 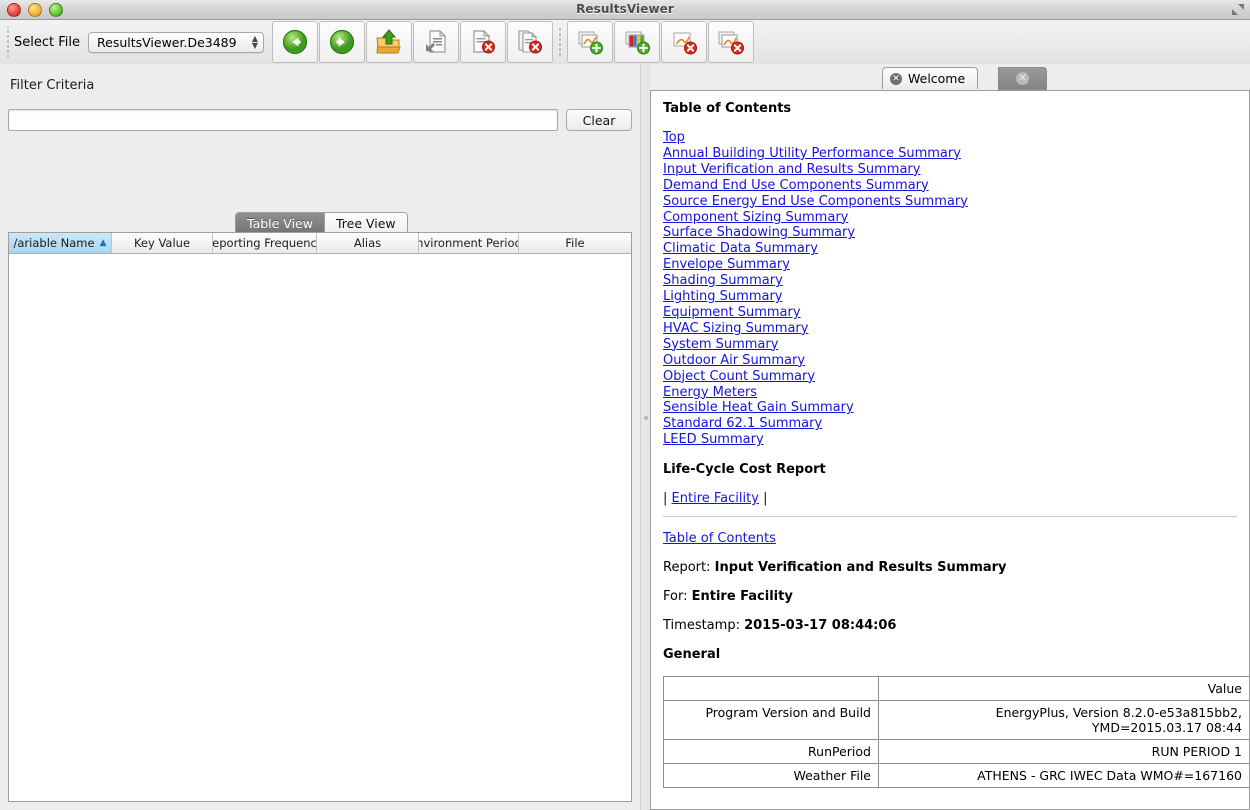 What do you see at coordinates (950, 440) in the screenshot?
I see `toc-link: LEED Summary` at bounding box center [950, 440].